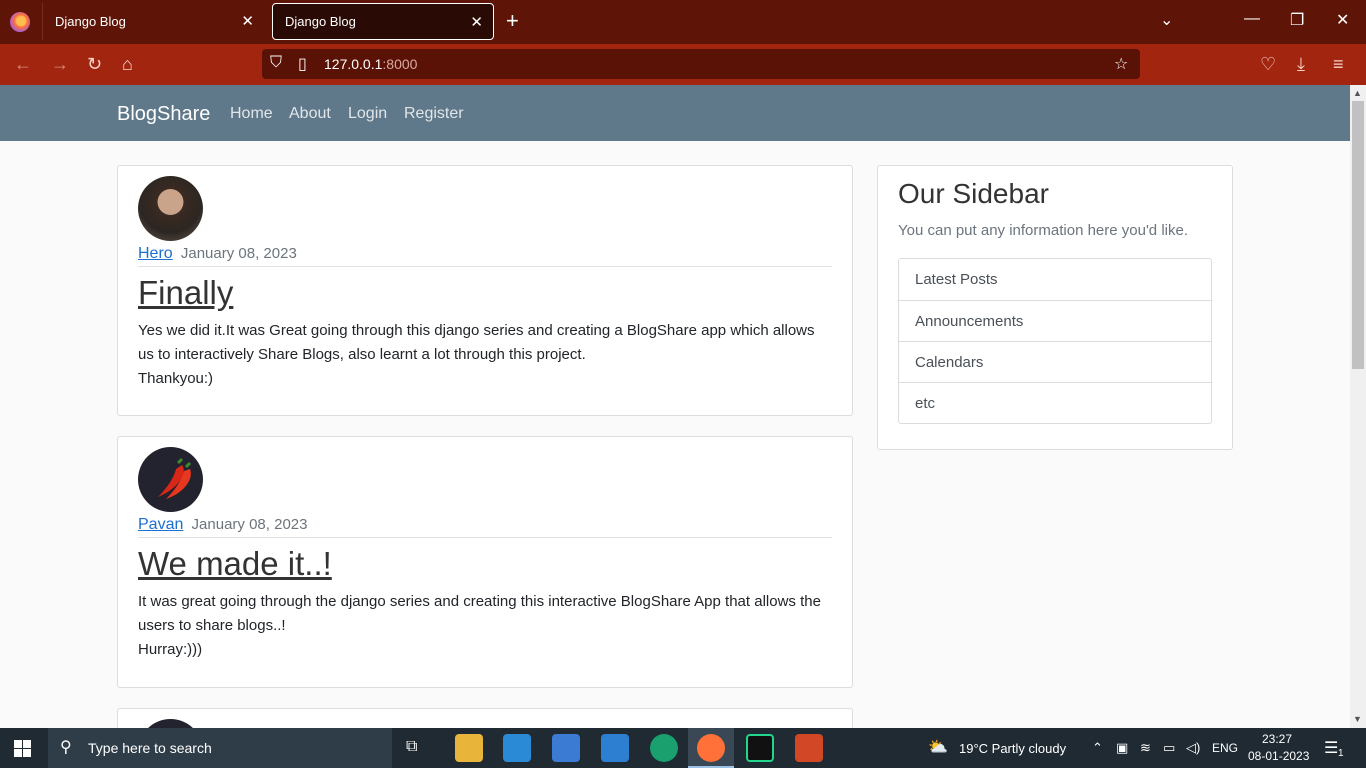 This screenshot has height=768, width=1366. What do you see at coordinates (185, 293) in the screenshot?
I see `post-title: Finally` at bounding box center [185, 293].